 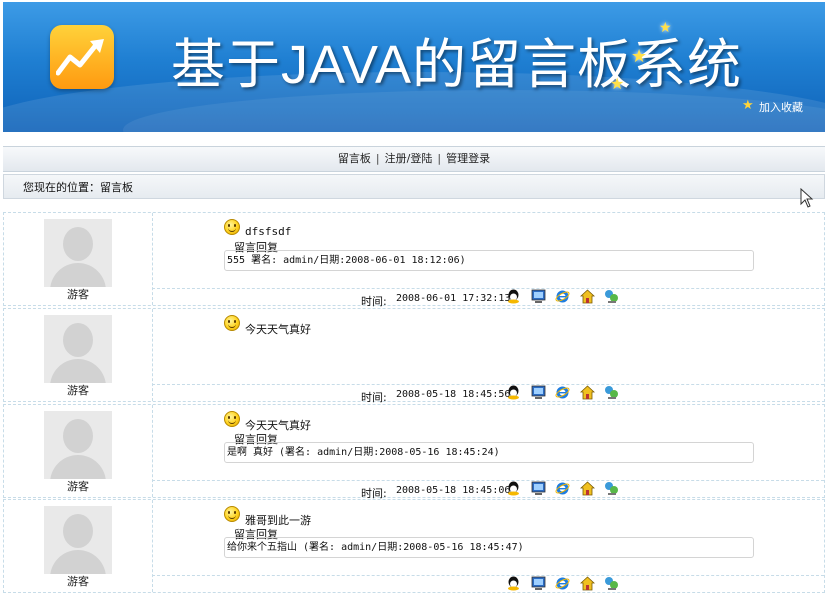 I want to click on bookmark-star-icon: ★, so click(x=748, y=105).